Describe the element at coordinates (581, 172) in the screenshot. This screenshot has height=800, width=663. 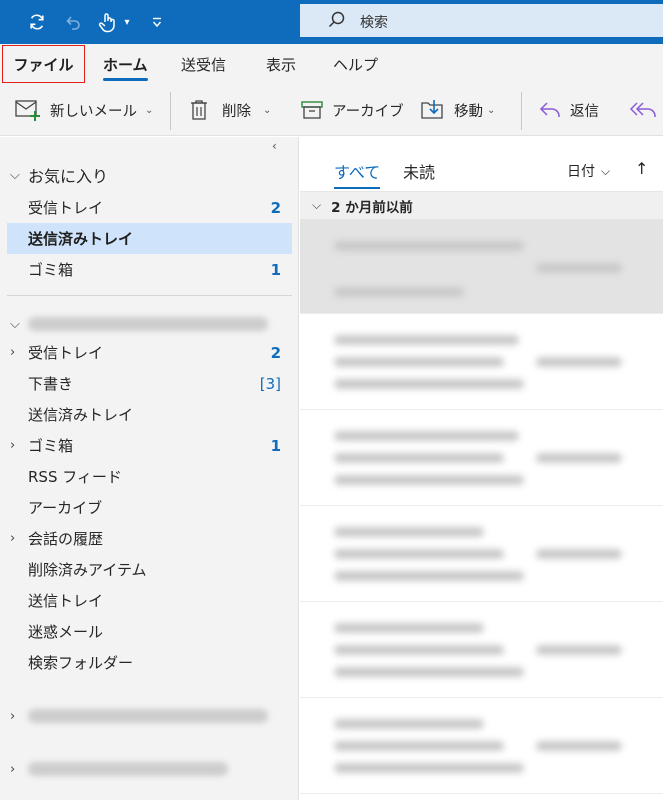
I see `sort-label: 日付` at that location.